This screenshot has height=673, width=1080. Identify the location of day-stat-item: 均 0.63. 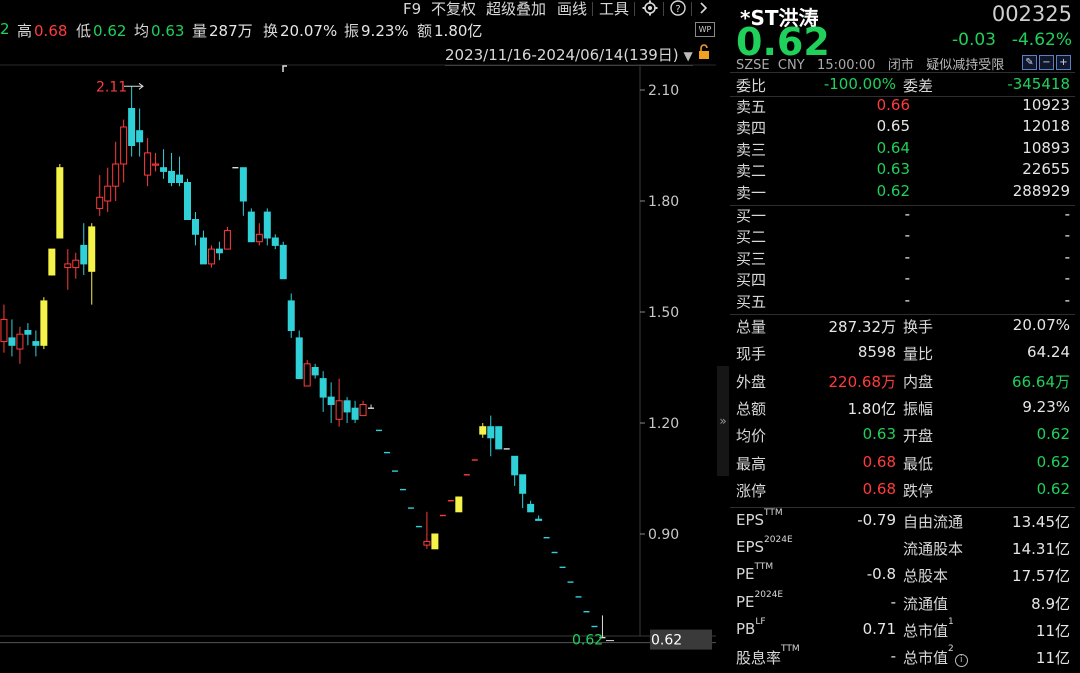
(160, 30).